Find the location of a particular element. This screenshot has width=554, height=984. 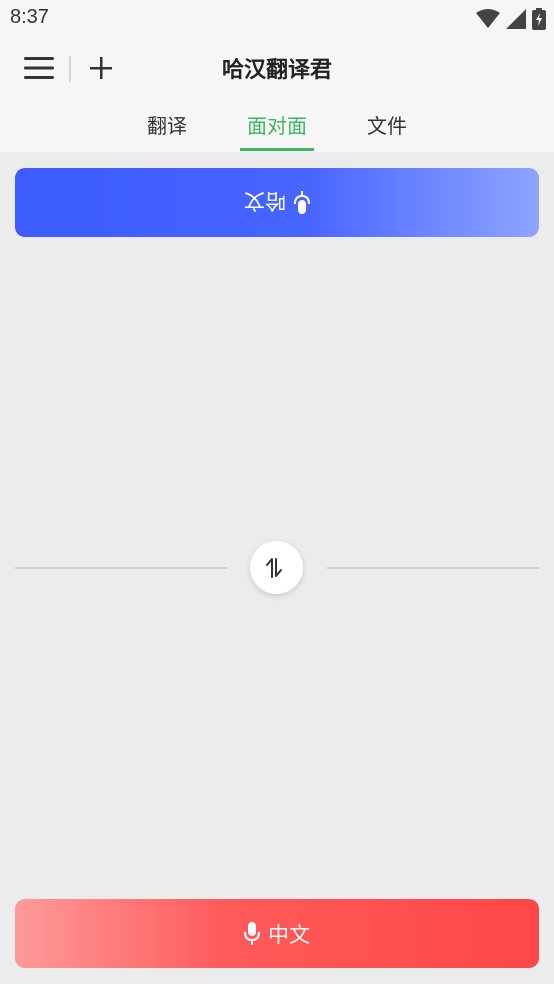

chinese-speak-button: 中文 is located at coordinates (277, 933).